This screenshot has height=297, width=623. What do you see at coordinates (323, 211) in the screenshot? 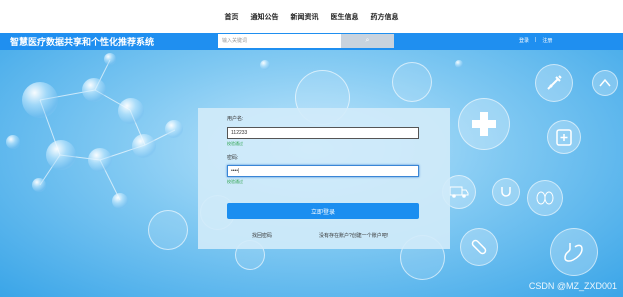
I see `login-button: 立即登录` at bounding box center [323, 211].